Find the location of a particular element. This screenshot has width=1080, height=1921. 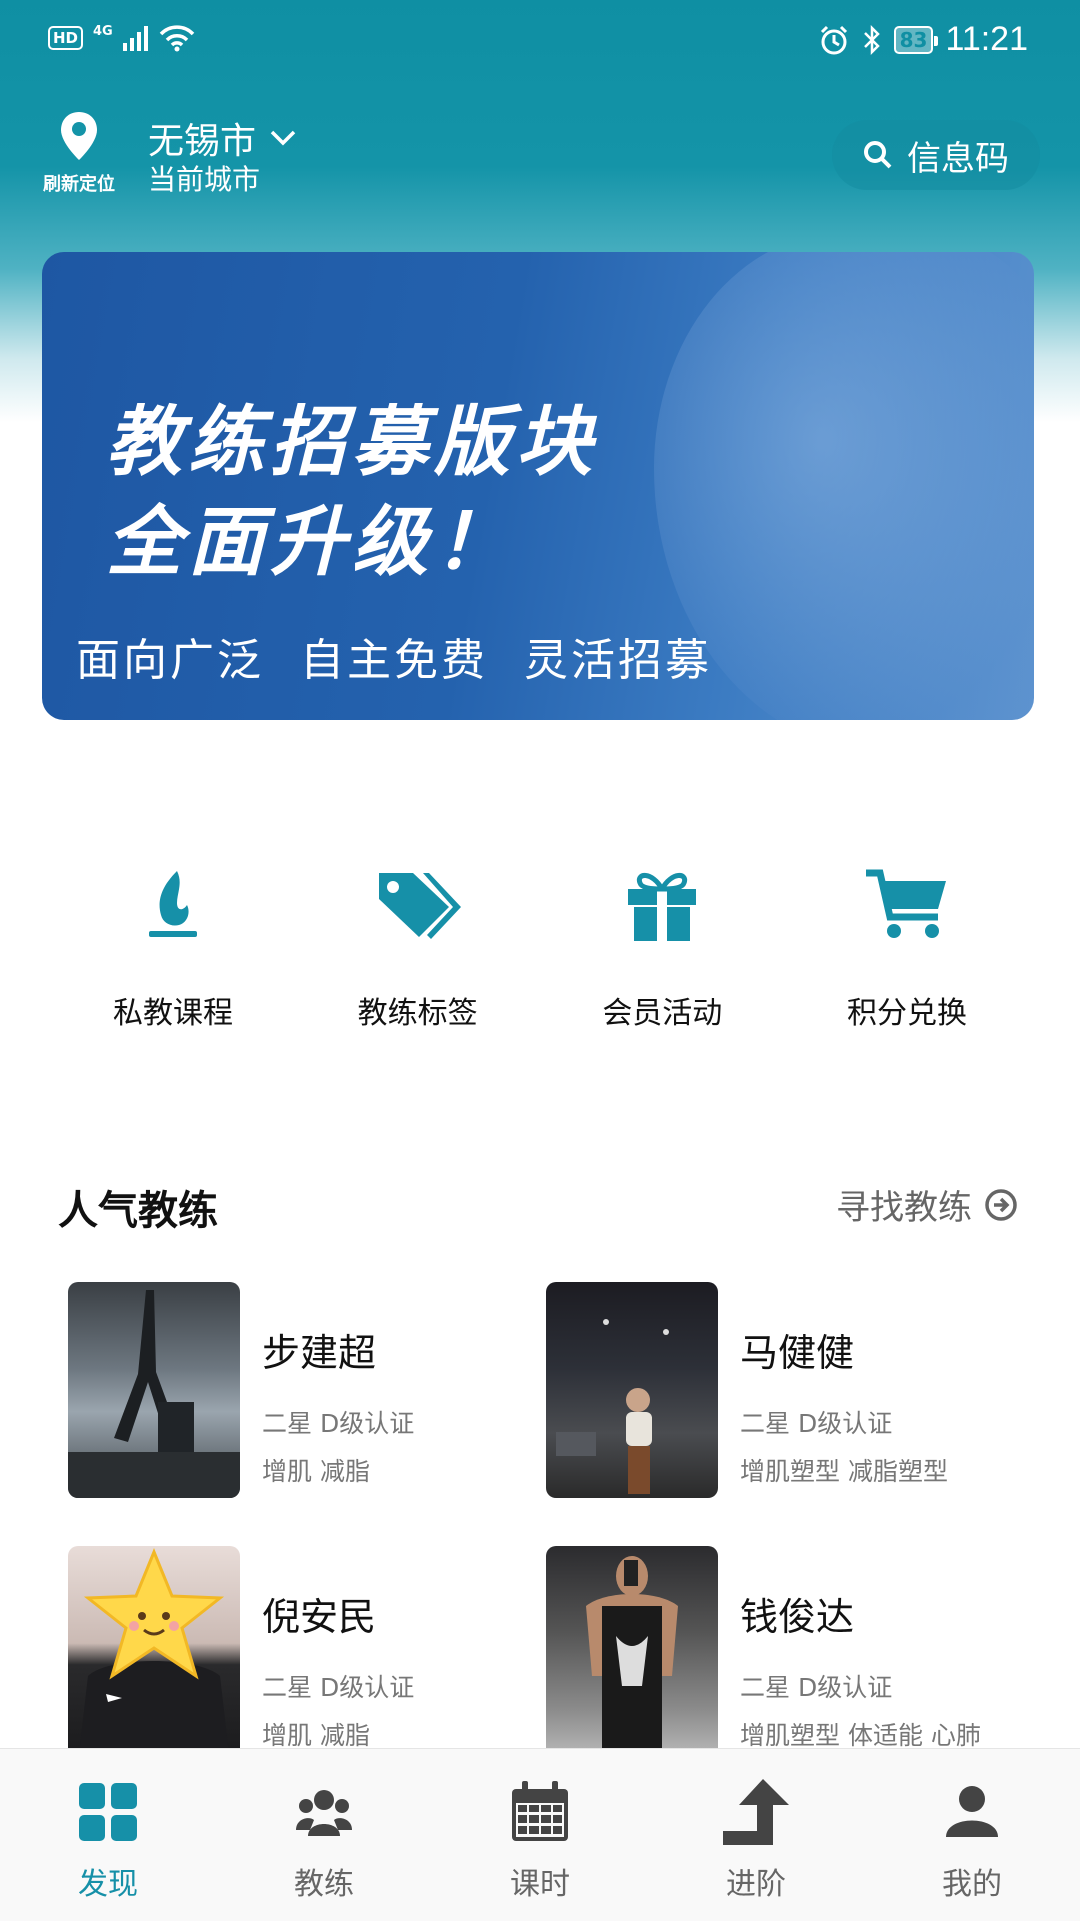

tags-icon is located at coordinates (419, 906).